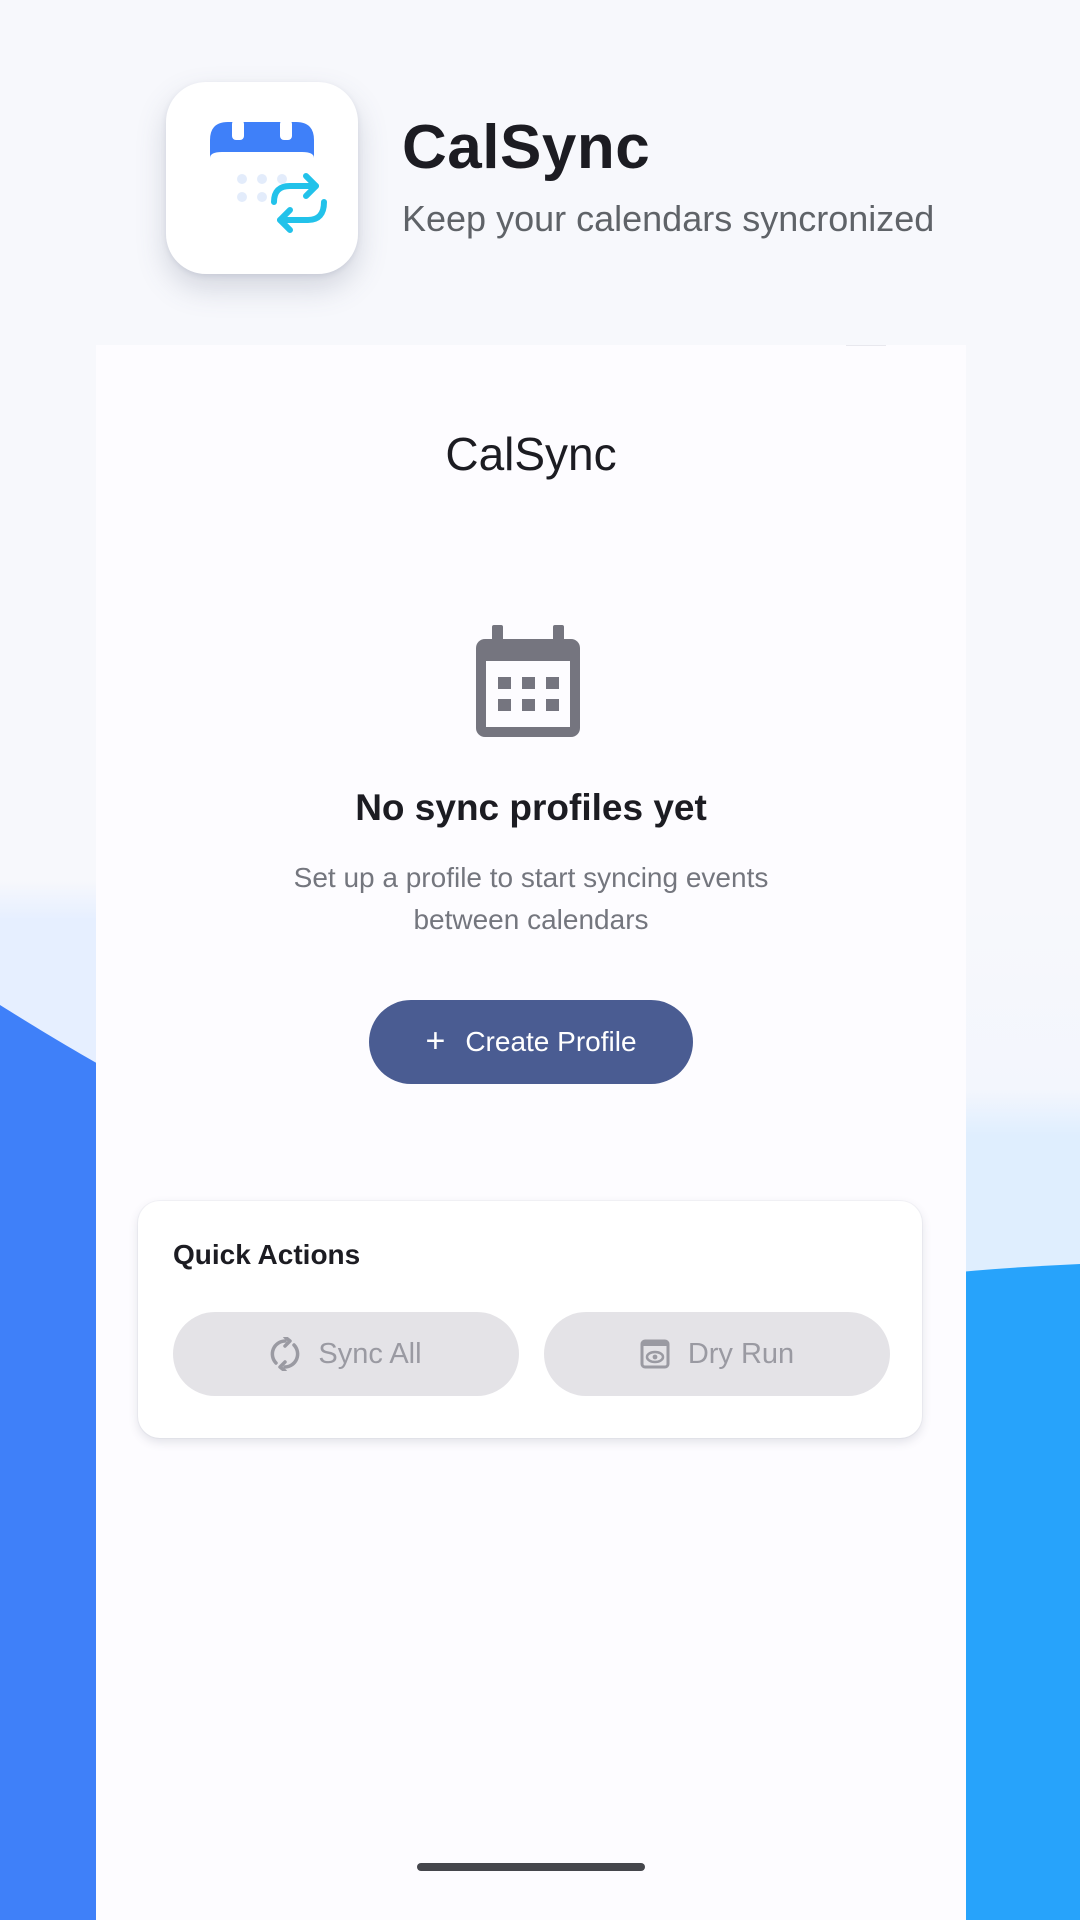 The width and height of the screenshot is (1080, 1920). Describe the element at coordinates (551, 1041) in the screenshot. I see `create-profile-label: Create Profile` at that location.